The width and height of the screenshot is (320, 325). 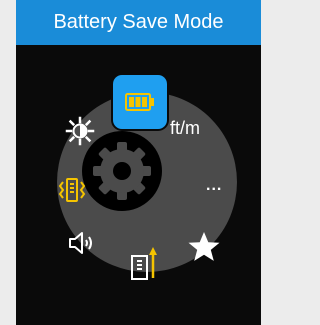 I want to click on star-icon, so click(x=204, y=247).